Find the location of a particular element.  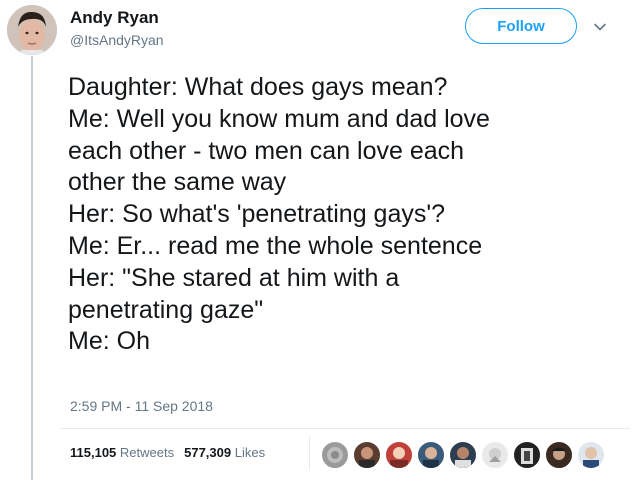

likes-stat: 577,309 Likes is located at coordinates (224, 452).